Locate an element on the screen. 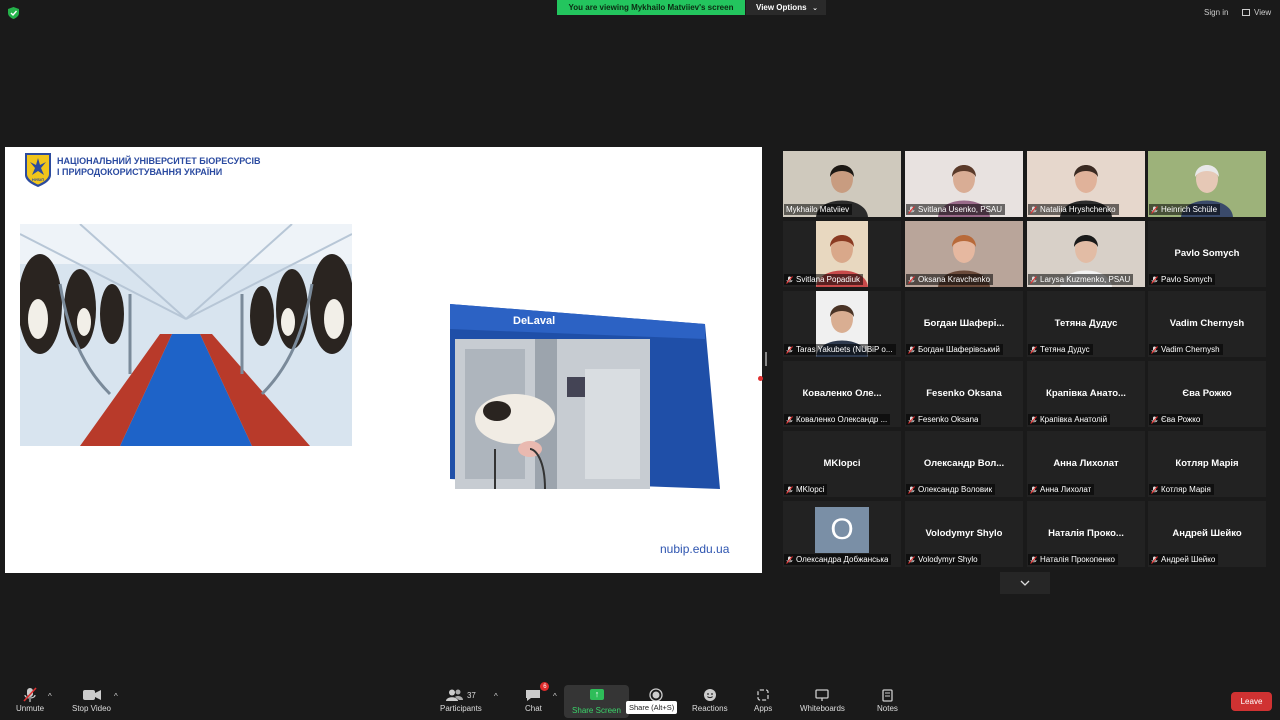 The image size is (1280, 720). participant-tile: Pavlo Somych Pavlo Somych is located at coordinates (1207, 254).